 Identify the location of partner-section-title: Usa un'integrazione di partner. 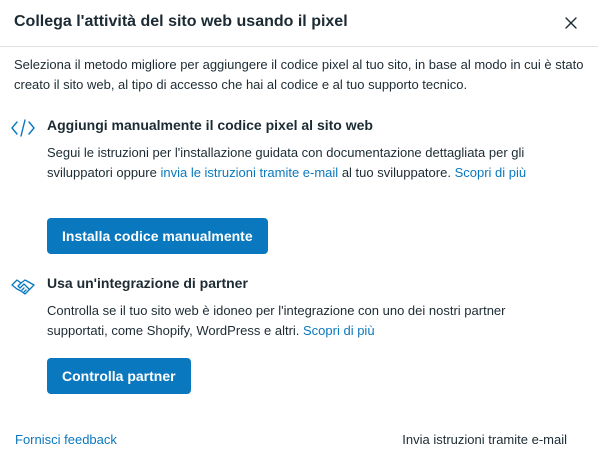
(147, 283).